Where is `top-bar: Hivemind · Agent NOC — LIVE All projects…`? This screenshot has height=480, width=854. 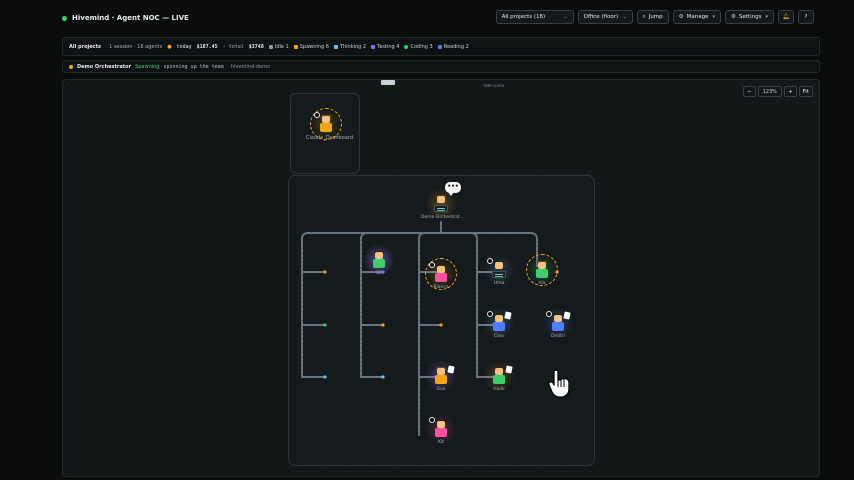
top-bar: Hivemind · Agent NOC — LIVE All projects… is located at coordinates (441, 18).